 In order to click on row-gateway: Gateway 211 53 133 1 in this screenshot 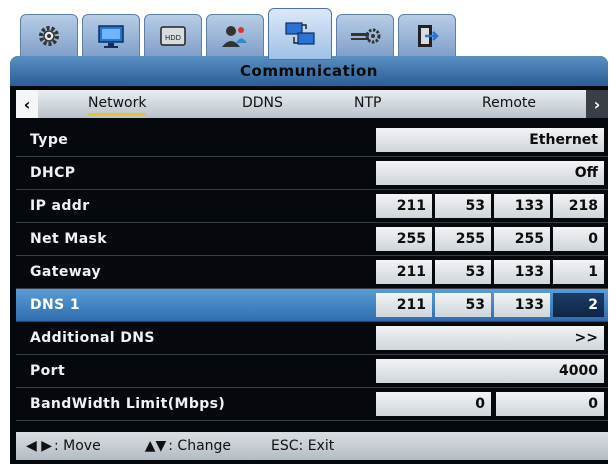, I will do `click(312, 272)`.